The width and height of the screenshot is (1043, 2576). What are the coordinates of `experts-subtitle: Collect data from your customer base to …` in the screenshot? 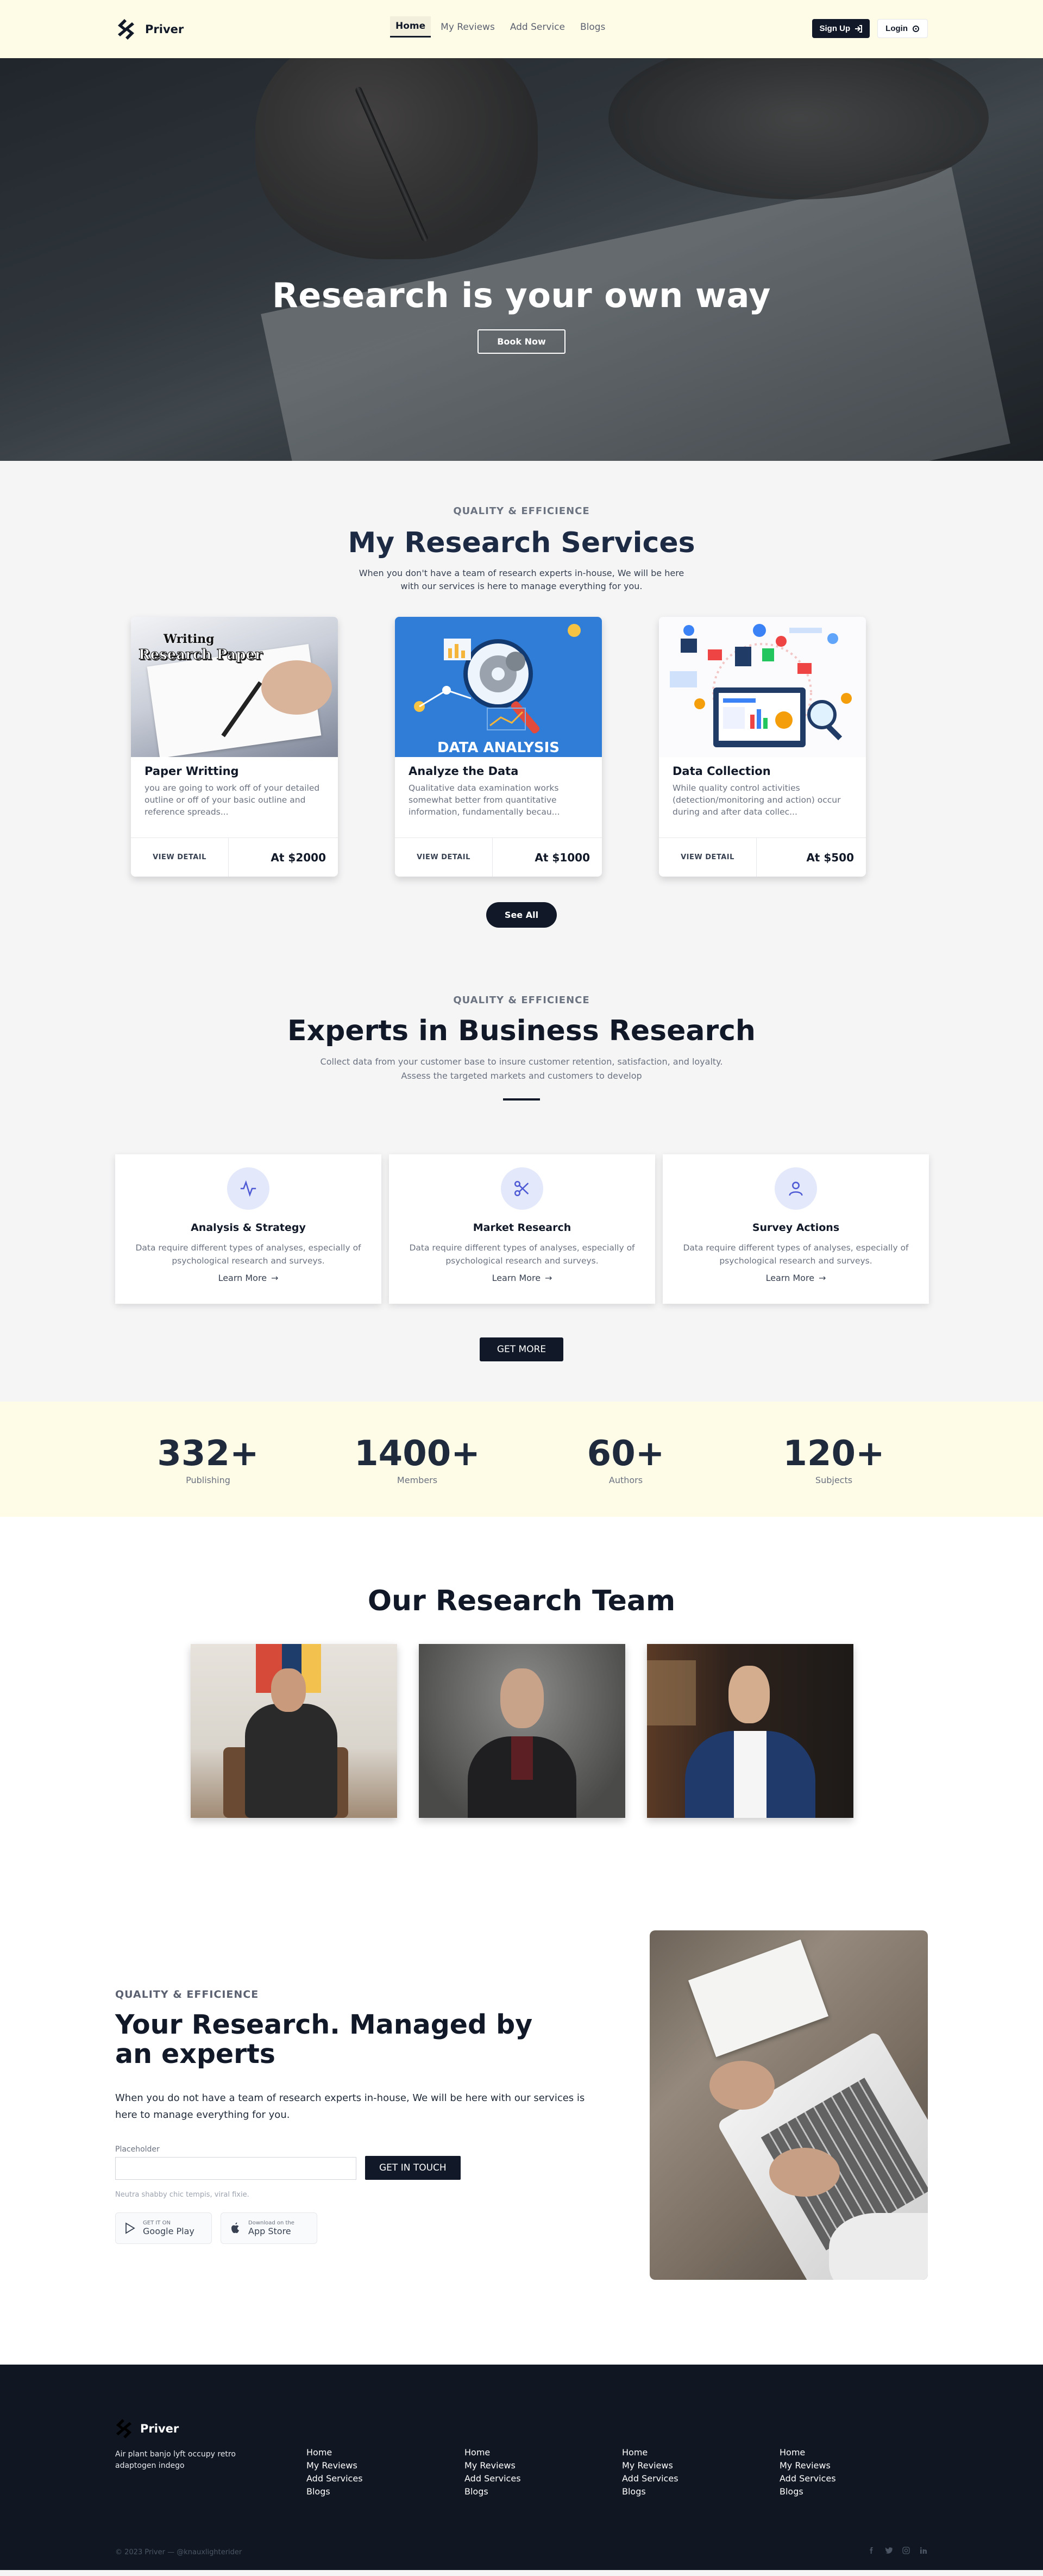 It's located at (521, 1068).